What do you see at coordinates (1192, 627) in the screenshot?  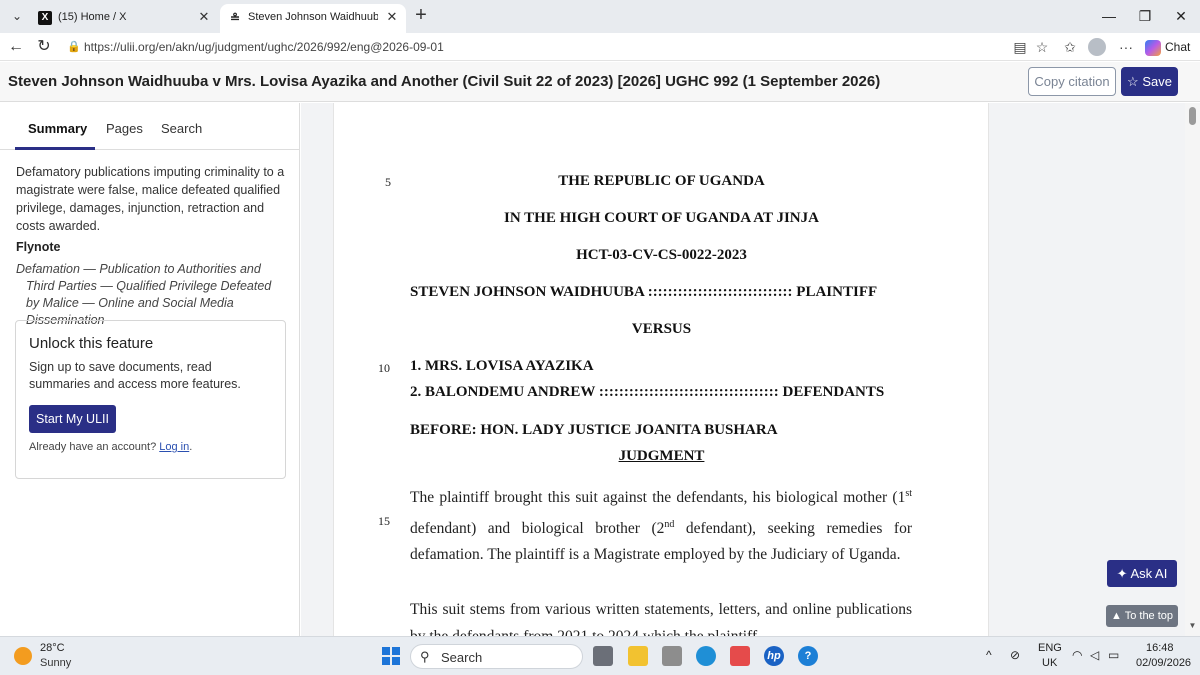 I see `scroll-down-icon: ▼` at bounding box center [1192, 627].